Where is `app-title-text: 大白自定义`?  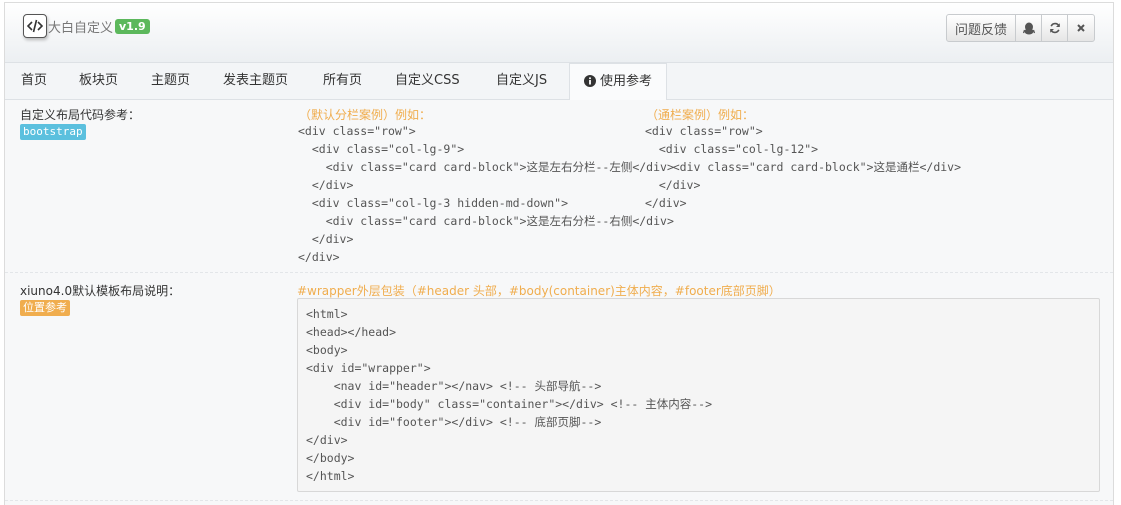
app-title-text: 大白自定义 is located at coordinates (81, 28).